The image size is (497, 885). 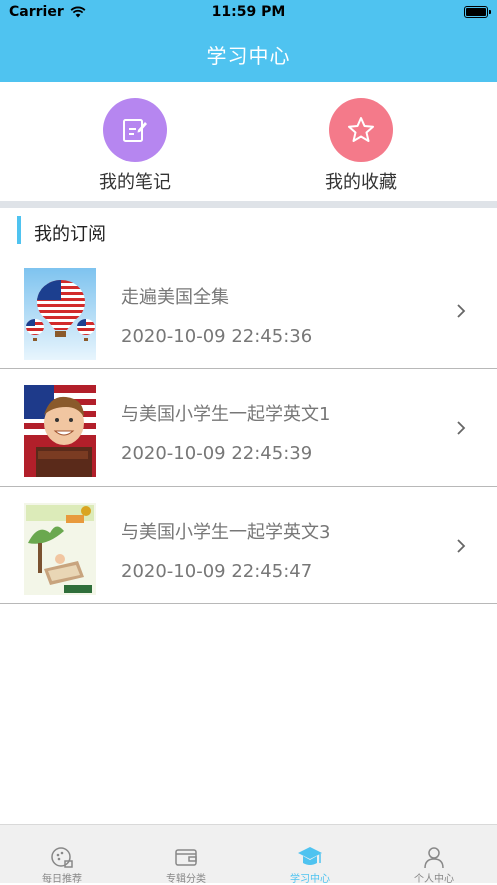 I want to click on page-title: 学习中心, so click(x=248, y=56).